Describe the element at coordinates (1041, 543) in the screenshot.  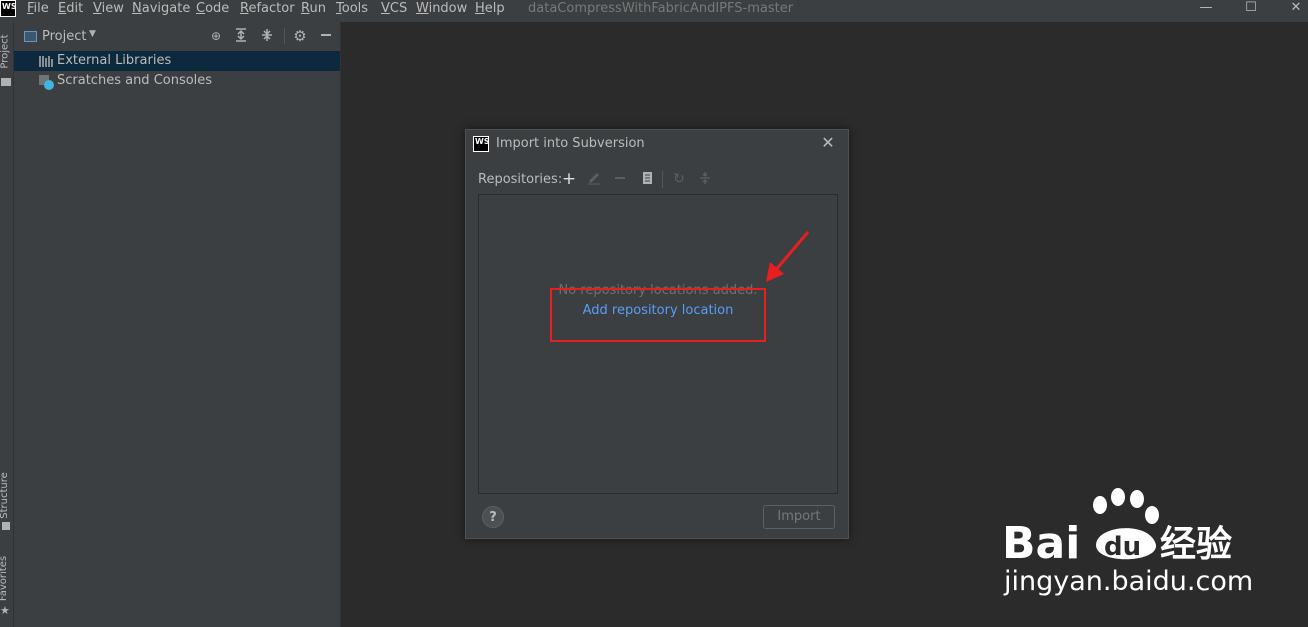
I see `svg-text: Bai` at that location.